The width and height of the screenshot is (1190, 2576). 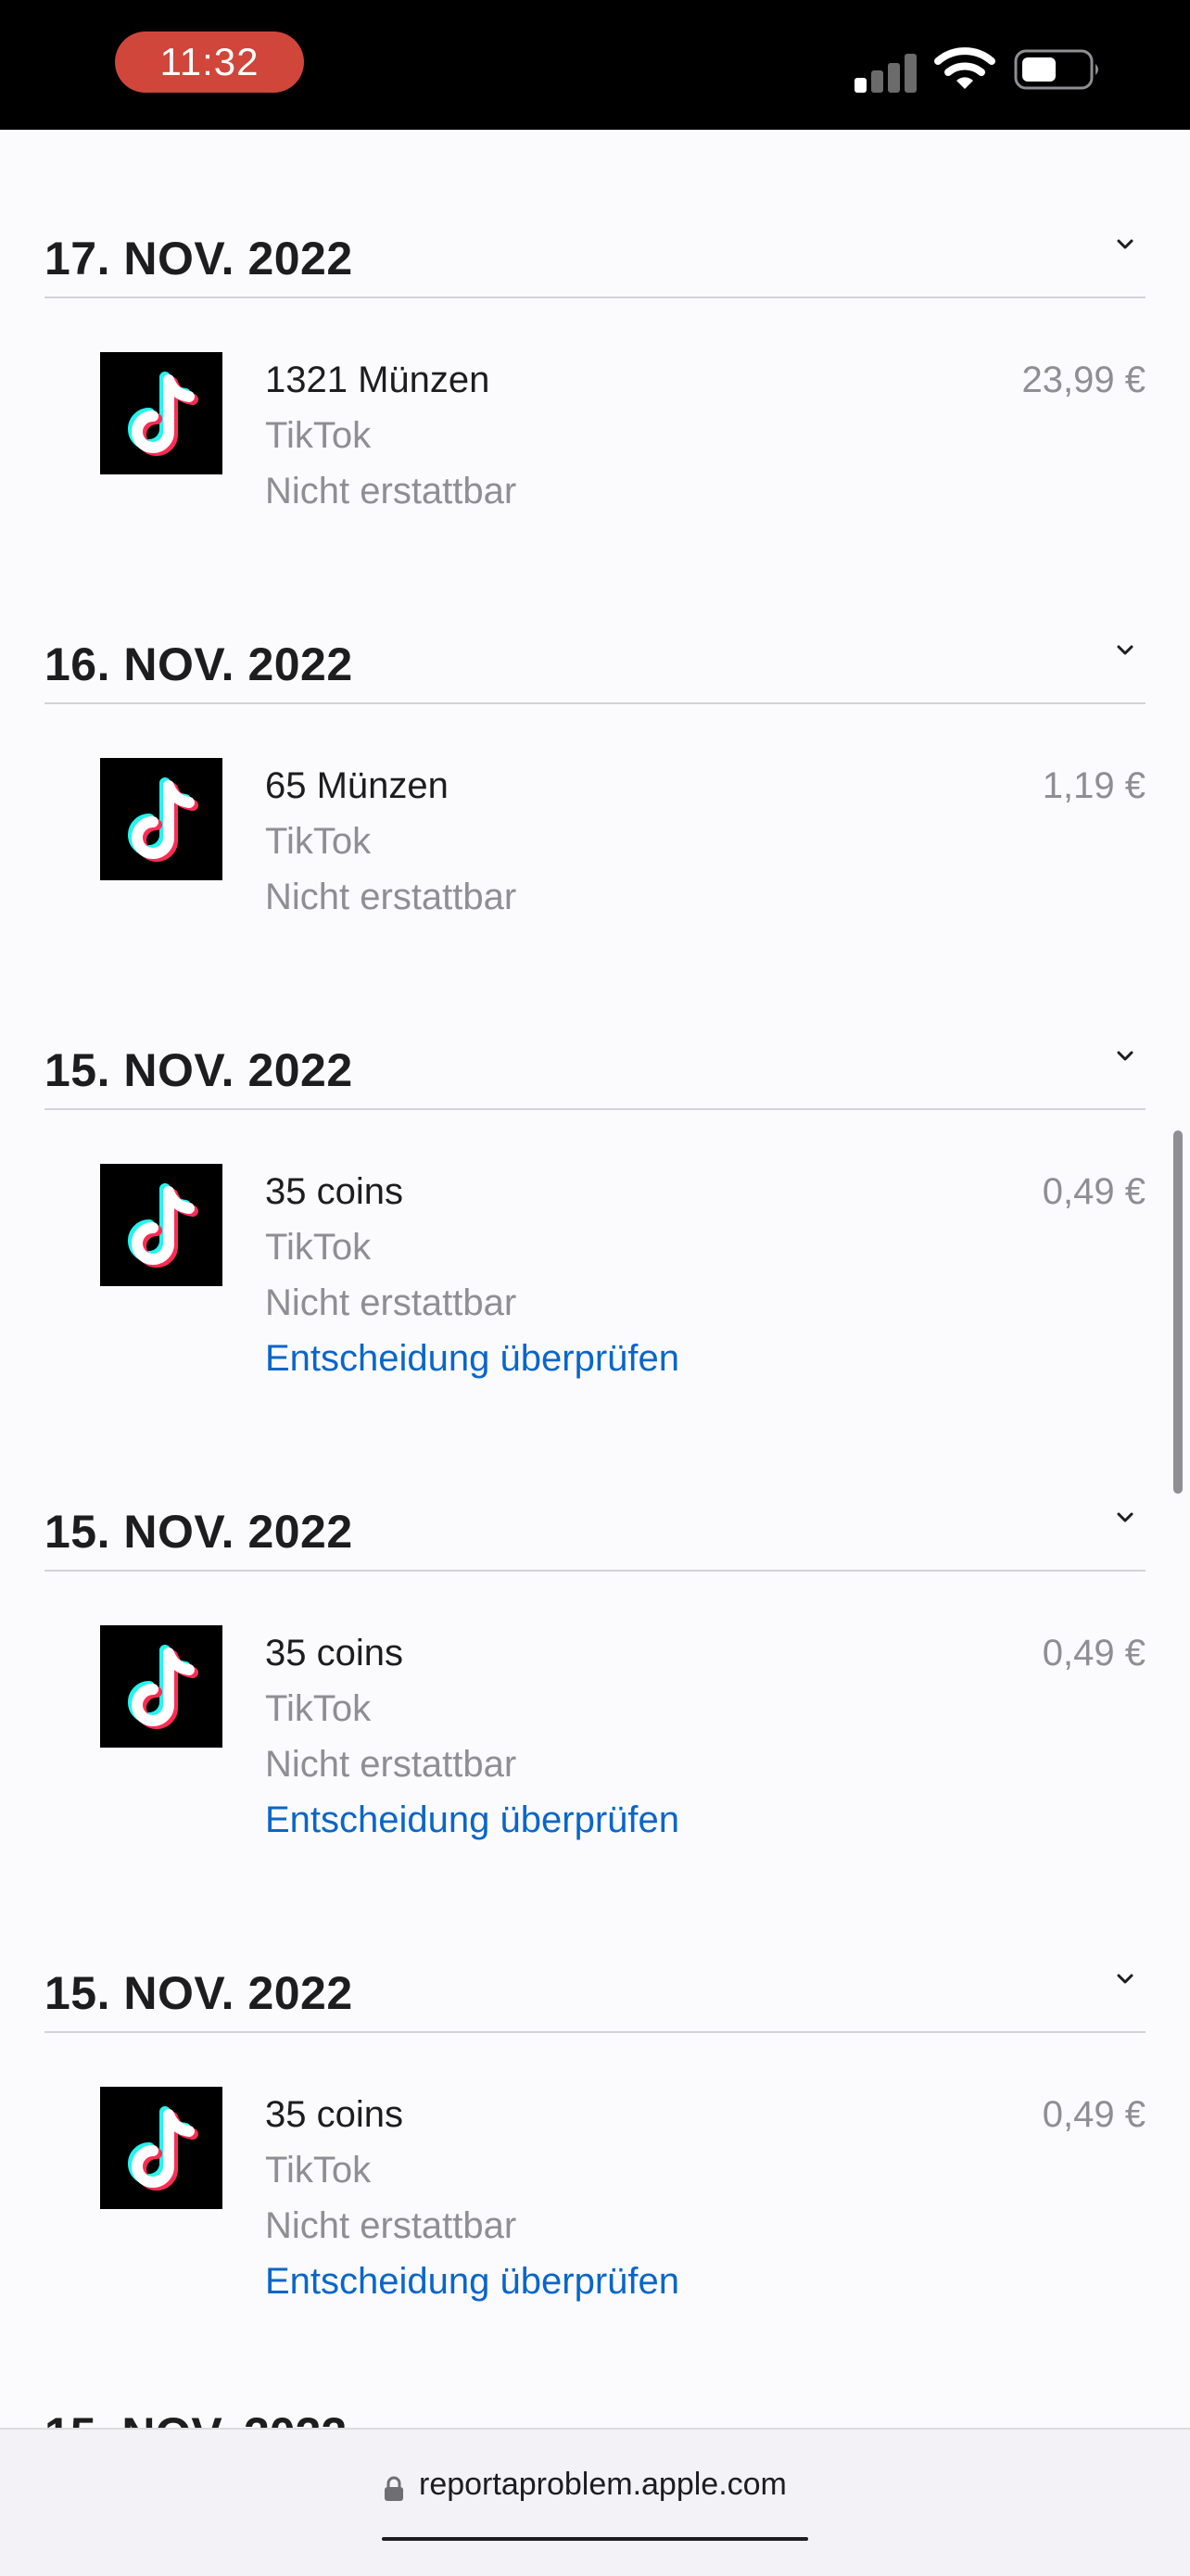 I want to click on item-price: 1,19 €, so click(x=1094, y=785).